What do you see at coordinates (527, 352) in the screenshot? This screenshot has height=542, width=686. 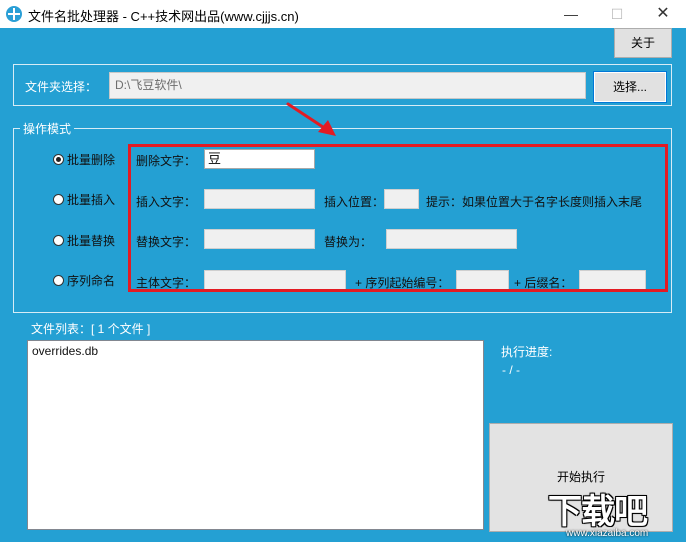 I see `progress-label: 执行进度:` at bounding box center [527, 352].